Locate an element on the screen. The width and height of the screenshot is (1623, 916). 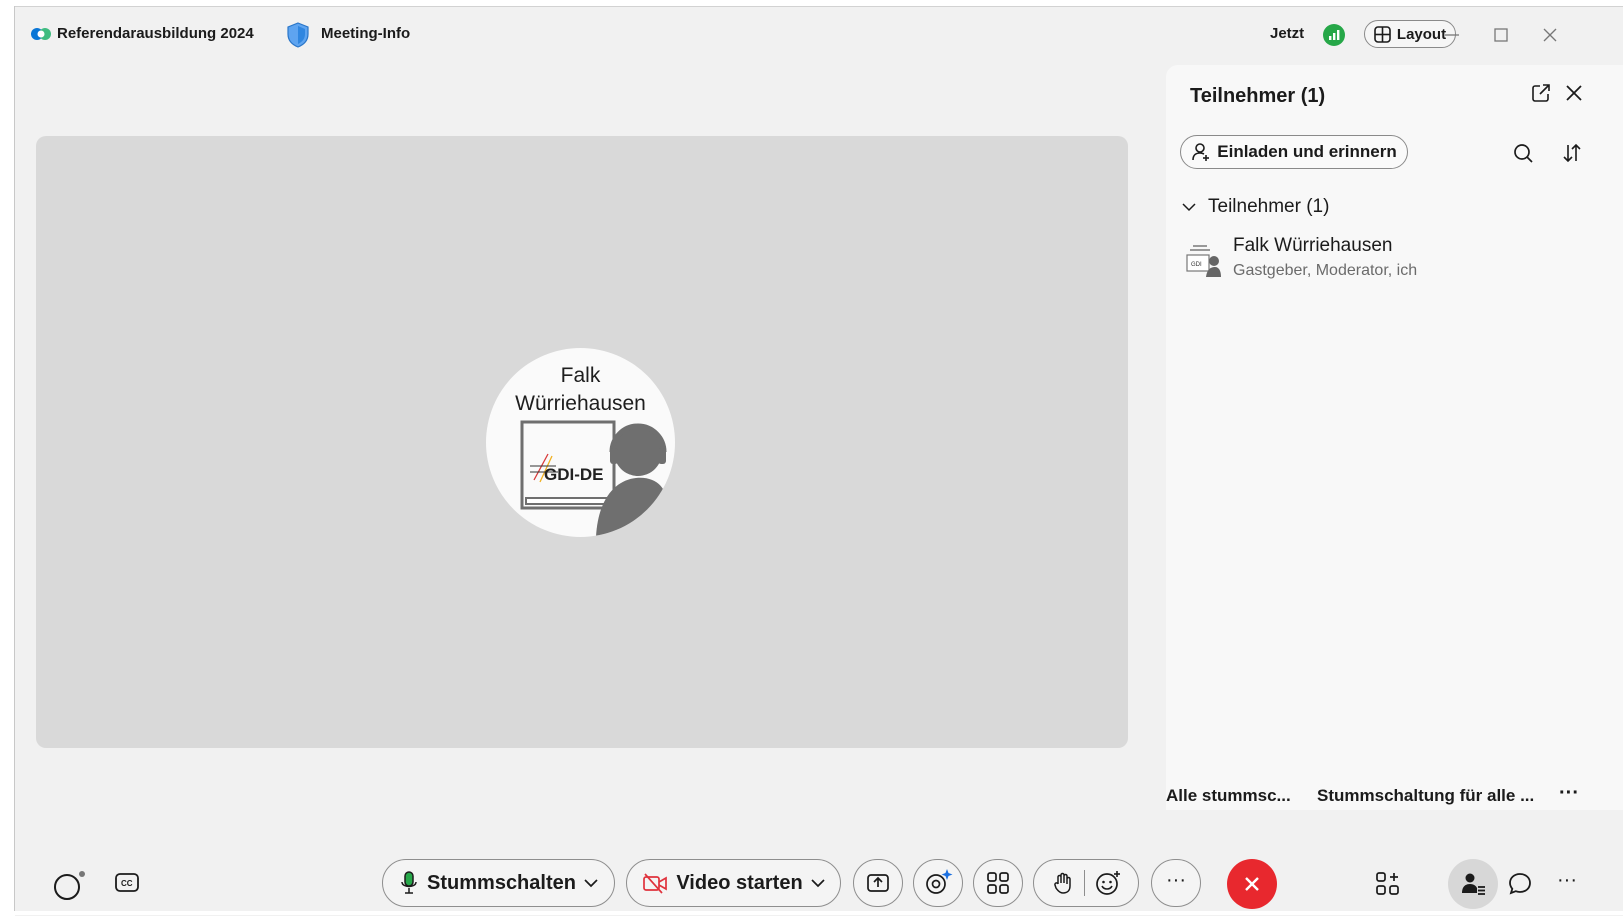
svg-text: CC is located at coordinates (127, 883).